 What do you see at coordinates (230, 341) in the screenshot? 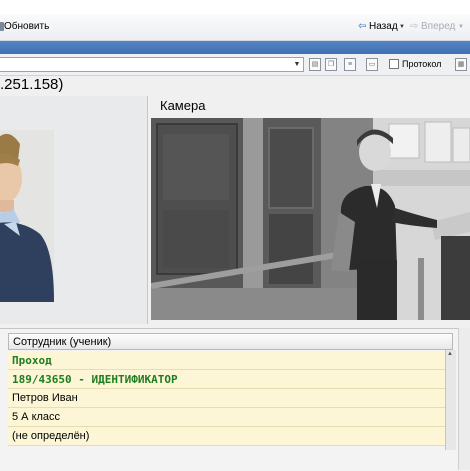
I see `column-header: Сотрудник (ученик)` at bounding box center [230, 341].